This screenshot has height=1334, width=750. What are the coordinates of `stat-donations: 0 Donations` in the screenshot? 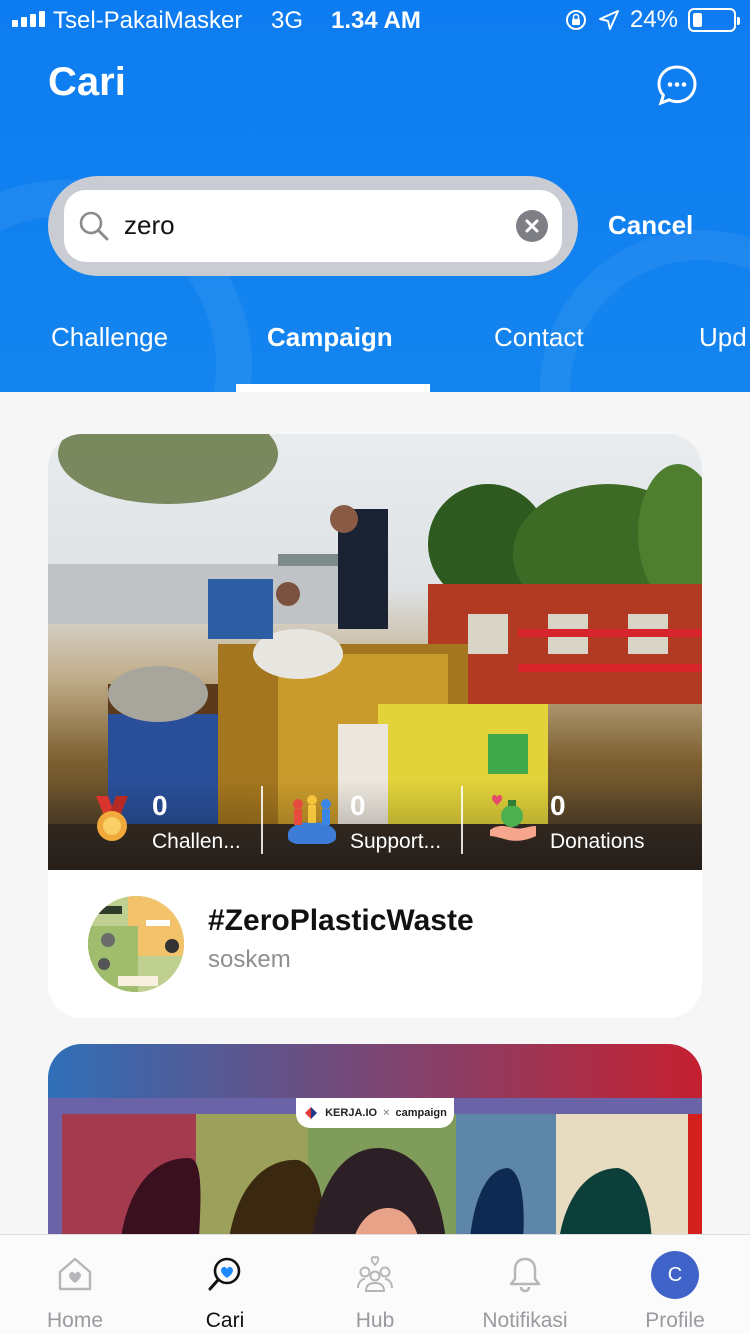 It's located at (588, 825).